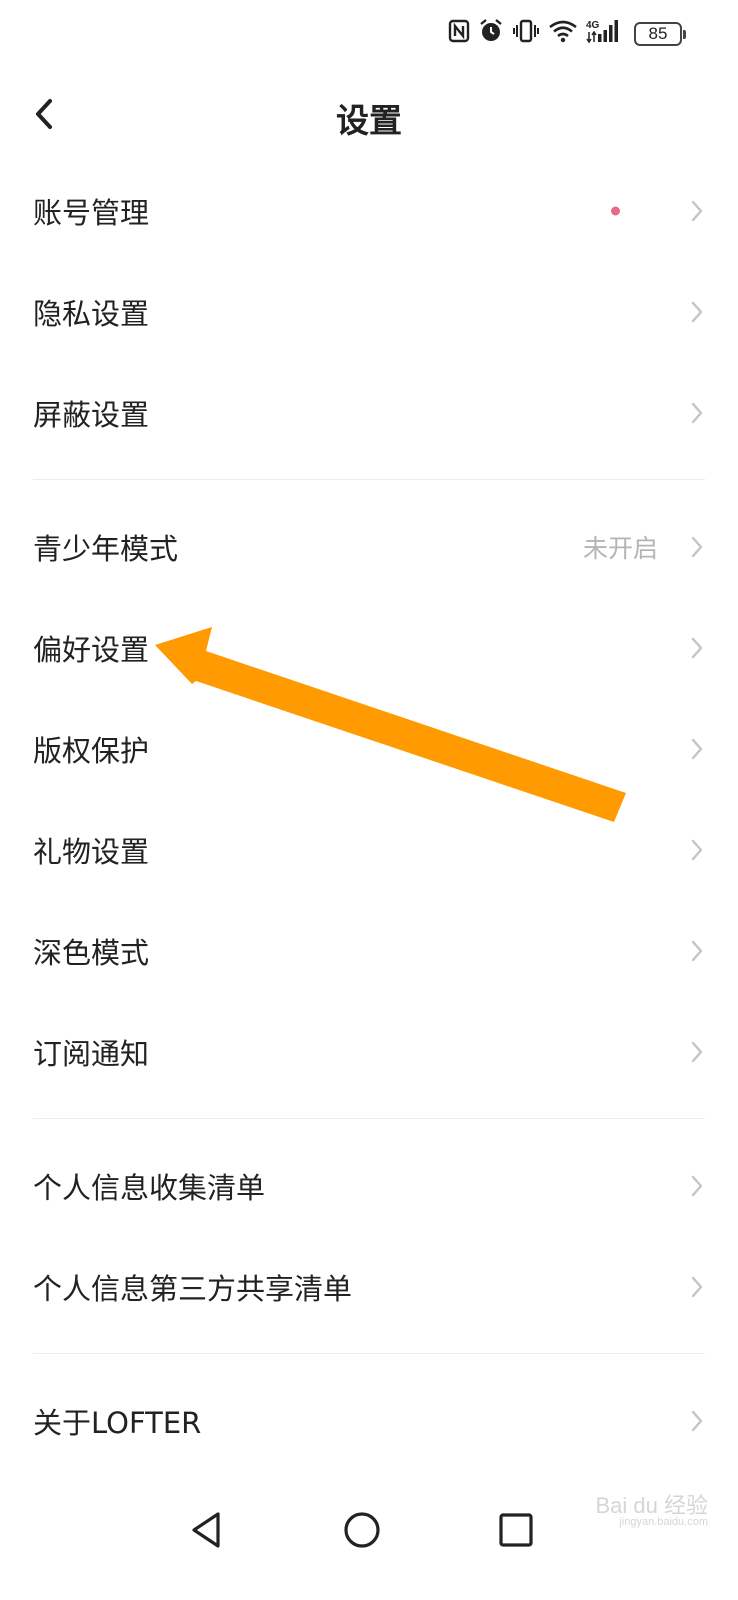 This screenshot has width=738, height=1600. What do you see at coordinates (660, 34) in the screenshot?
I see `battery-indicator: 85` at bounding box center [660, 34].